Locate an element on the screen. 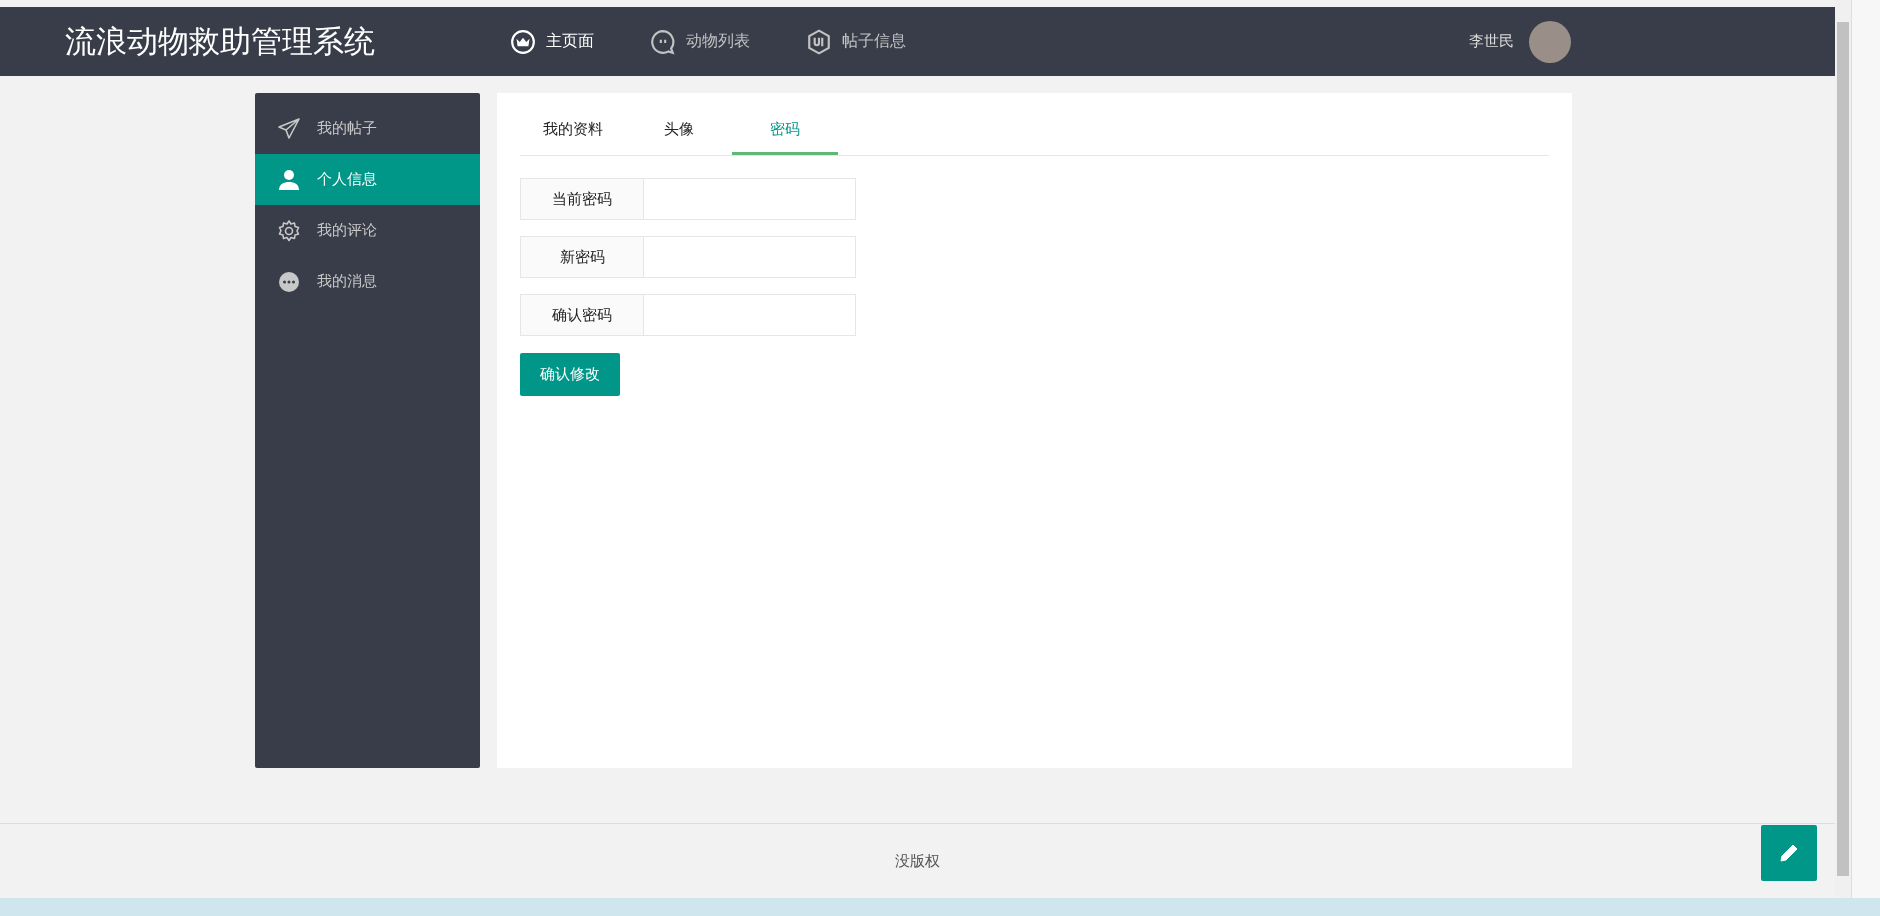 The height and width of the screenshot is (916, 1880). nav-link: 动物列表 is located at coordinates (700, 41).